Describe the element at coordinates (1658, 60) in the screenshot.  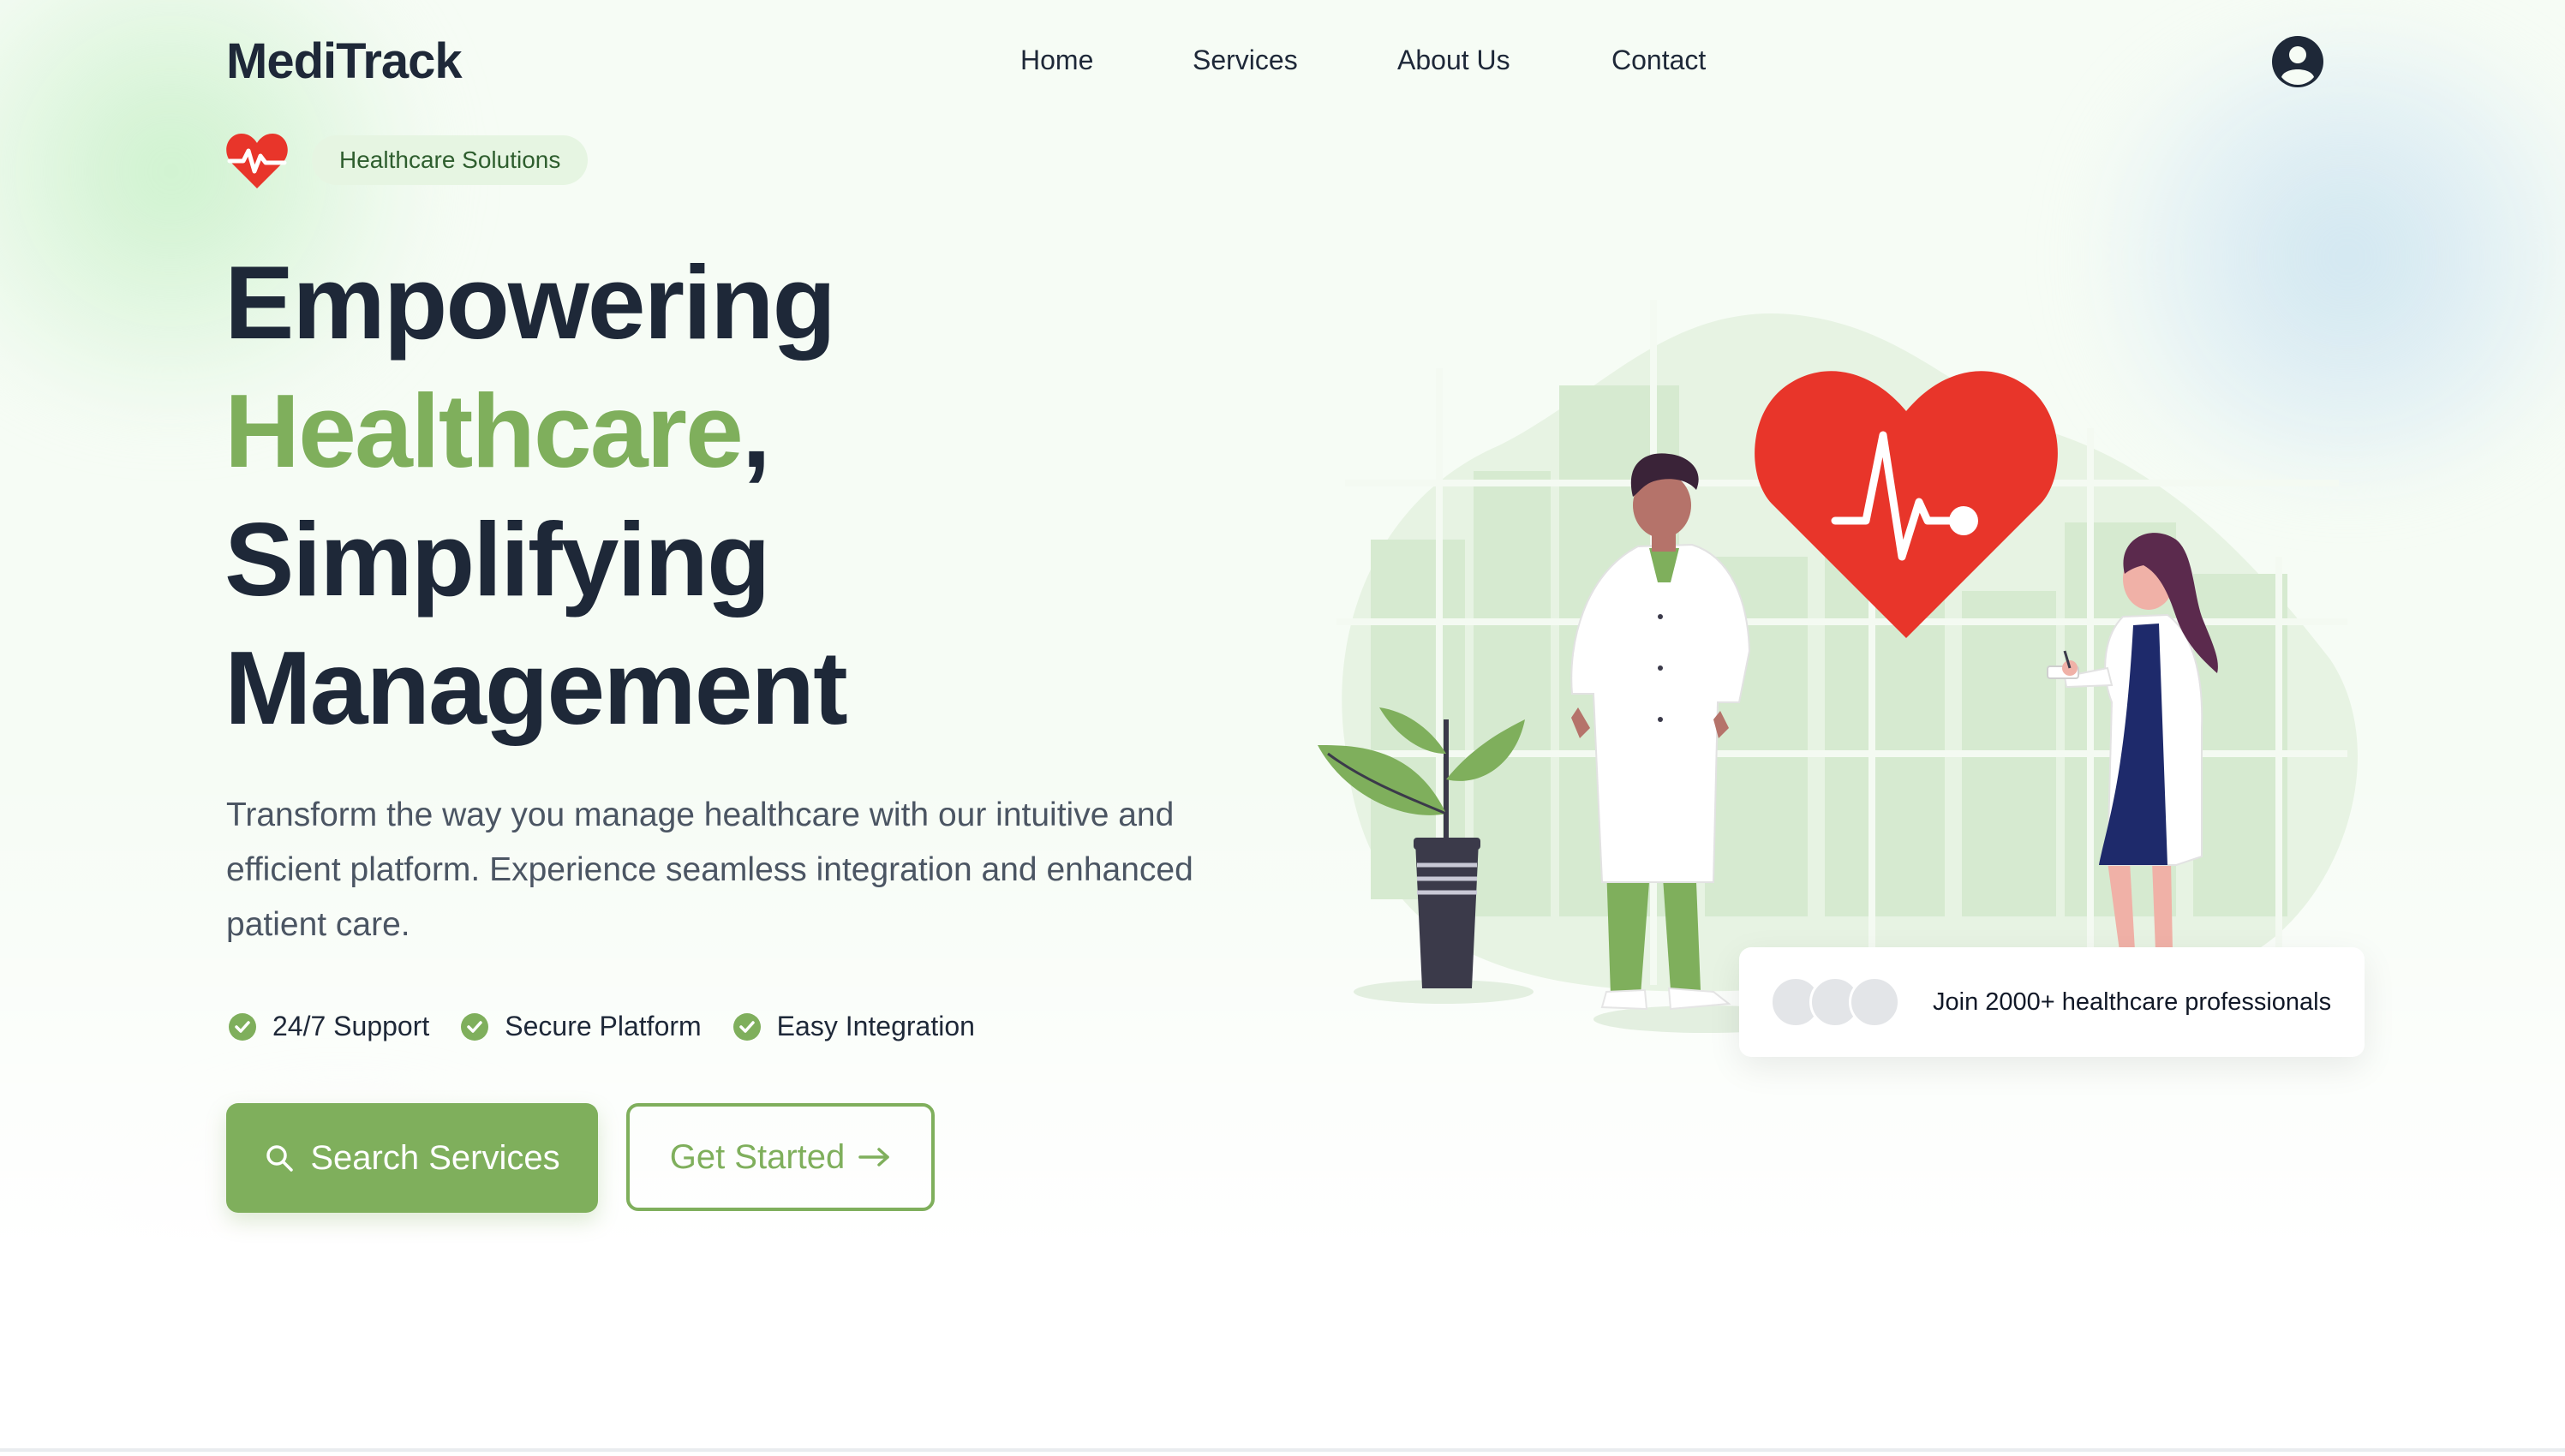
I see `nav-contact: Contact` at that location.